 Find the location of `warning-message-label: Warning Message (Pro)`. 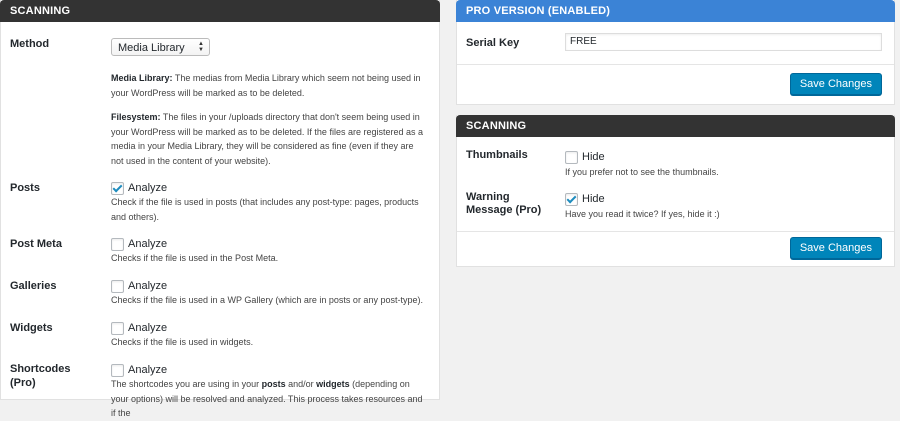

warning-message-label: Warning Message (Pro) is located at coordinates (504, 203).